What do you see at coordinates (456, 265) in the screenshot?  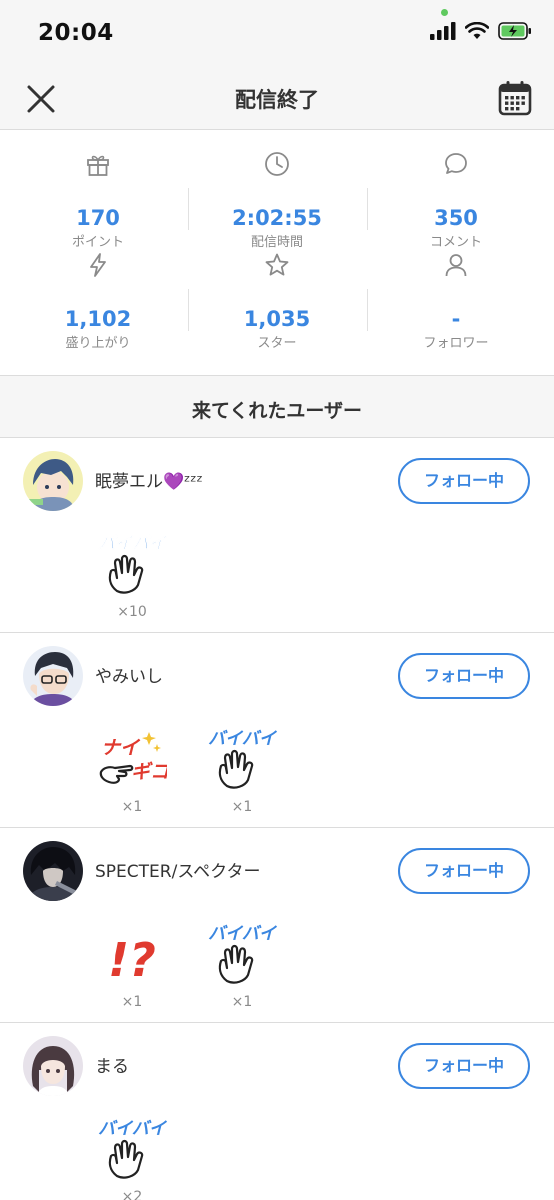 I see `person-icon` at bounding box center [456, 265].